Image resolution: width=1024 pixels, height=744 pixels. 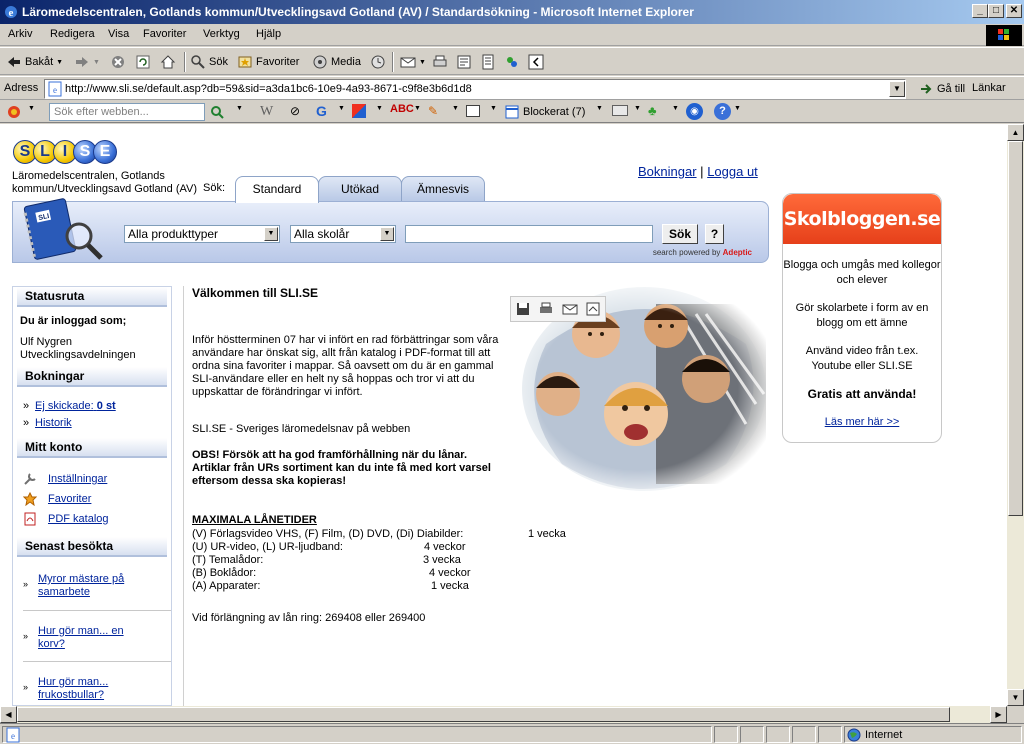 I want to click on menu-favoriter: Favoriter, so click(x=164, y=34).